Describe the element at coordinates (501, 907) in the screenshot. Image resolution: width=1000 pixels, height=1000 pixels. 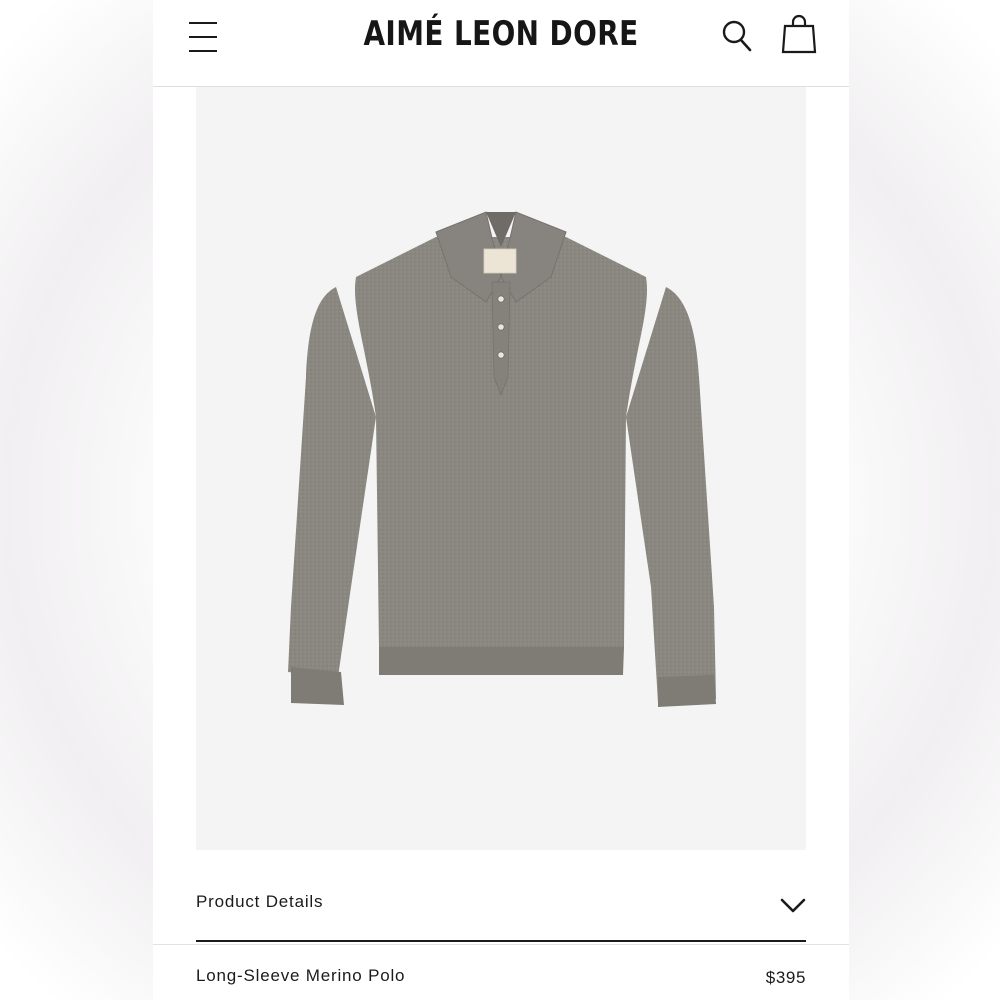
I see `product-details-toggle: Product Details` at that location.